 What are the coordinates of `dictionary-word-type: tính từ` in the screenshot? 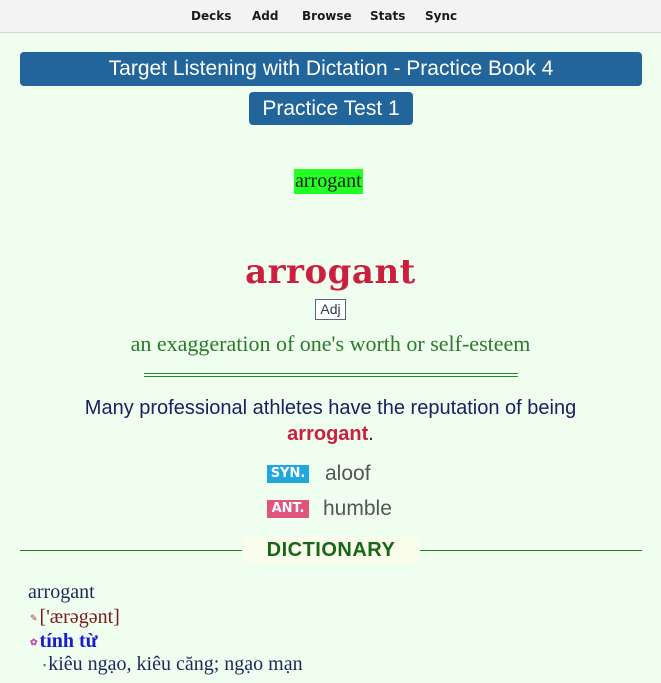 It's located at (68, 641).